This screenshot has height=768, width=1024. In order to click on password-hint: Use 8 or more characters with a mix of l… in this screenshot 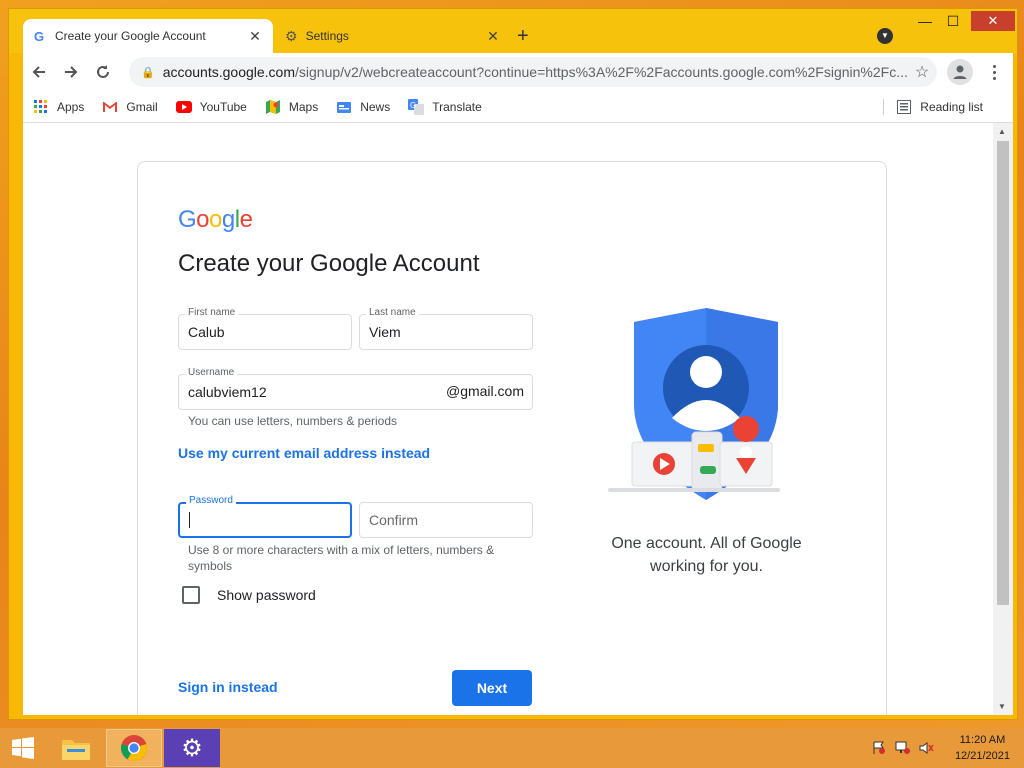, I will do `click(358, 558)`.